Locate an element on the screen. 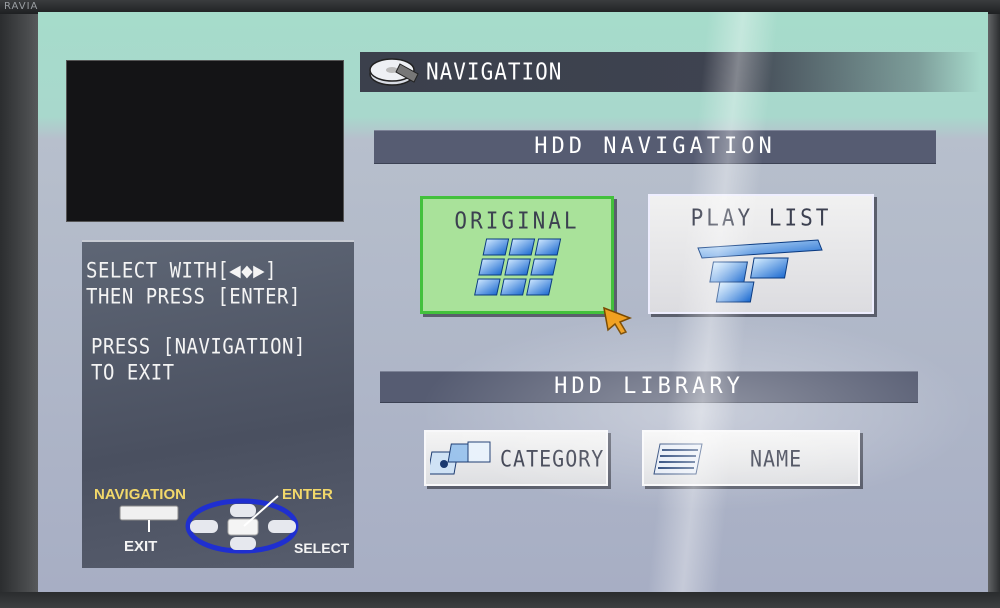 The height and width of the screenshot is (608, 1000). name-button: NAME is located at coordinates (751, 458).